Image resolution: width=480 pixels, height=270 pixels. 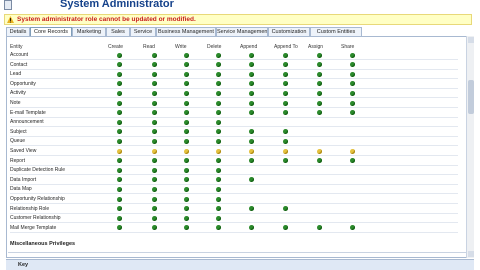 What do you see at coordinates (18, 131) in the screenshot?
I see `entity-label: Subject` at bounding box center [18, 131].